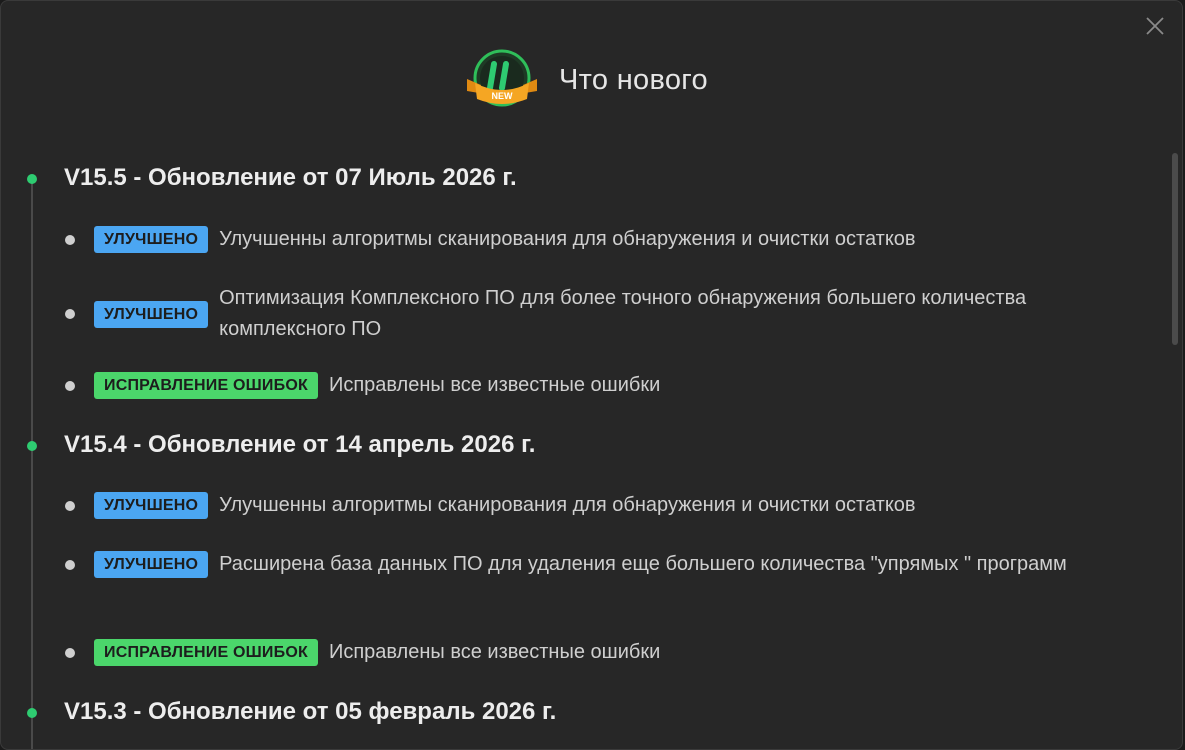  I want to click on version-title: V15.5 - Обновление от 07 Июль 2026 г., so click(290, 177).